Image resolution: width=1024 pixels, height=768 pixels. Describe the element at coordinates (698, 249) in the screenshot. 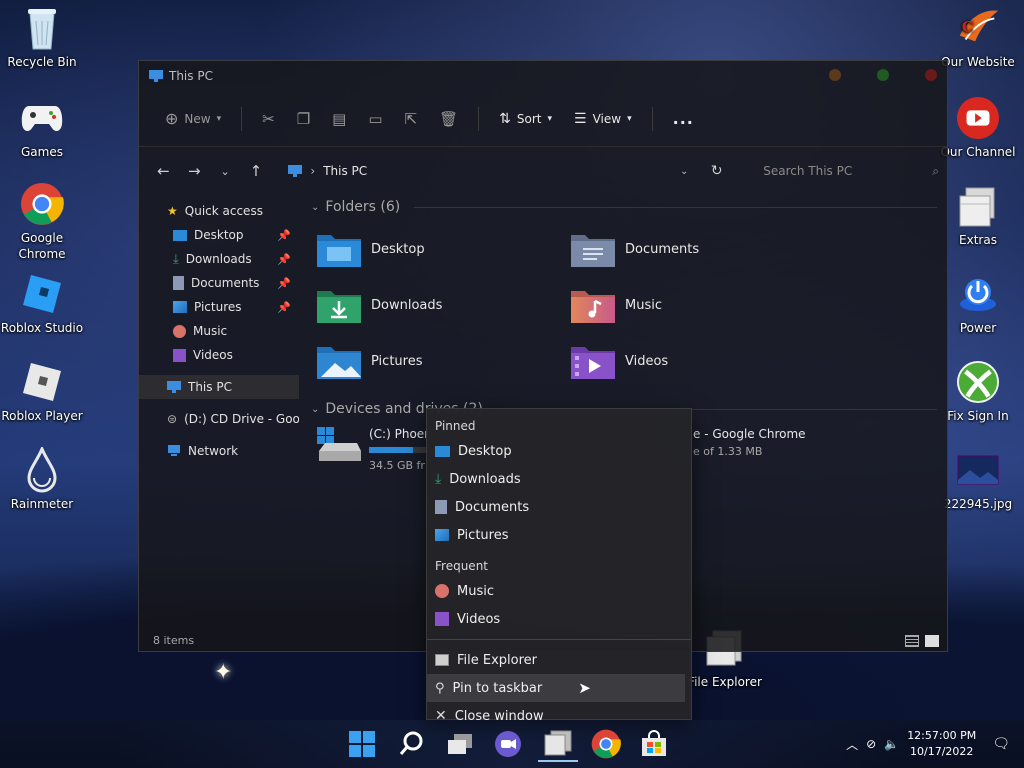

I see `folder-documents: Documents` at that location.